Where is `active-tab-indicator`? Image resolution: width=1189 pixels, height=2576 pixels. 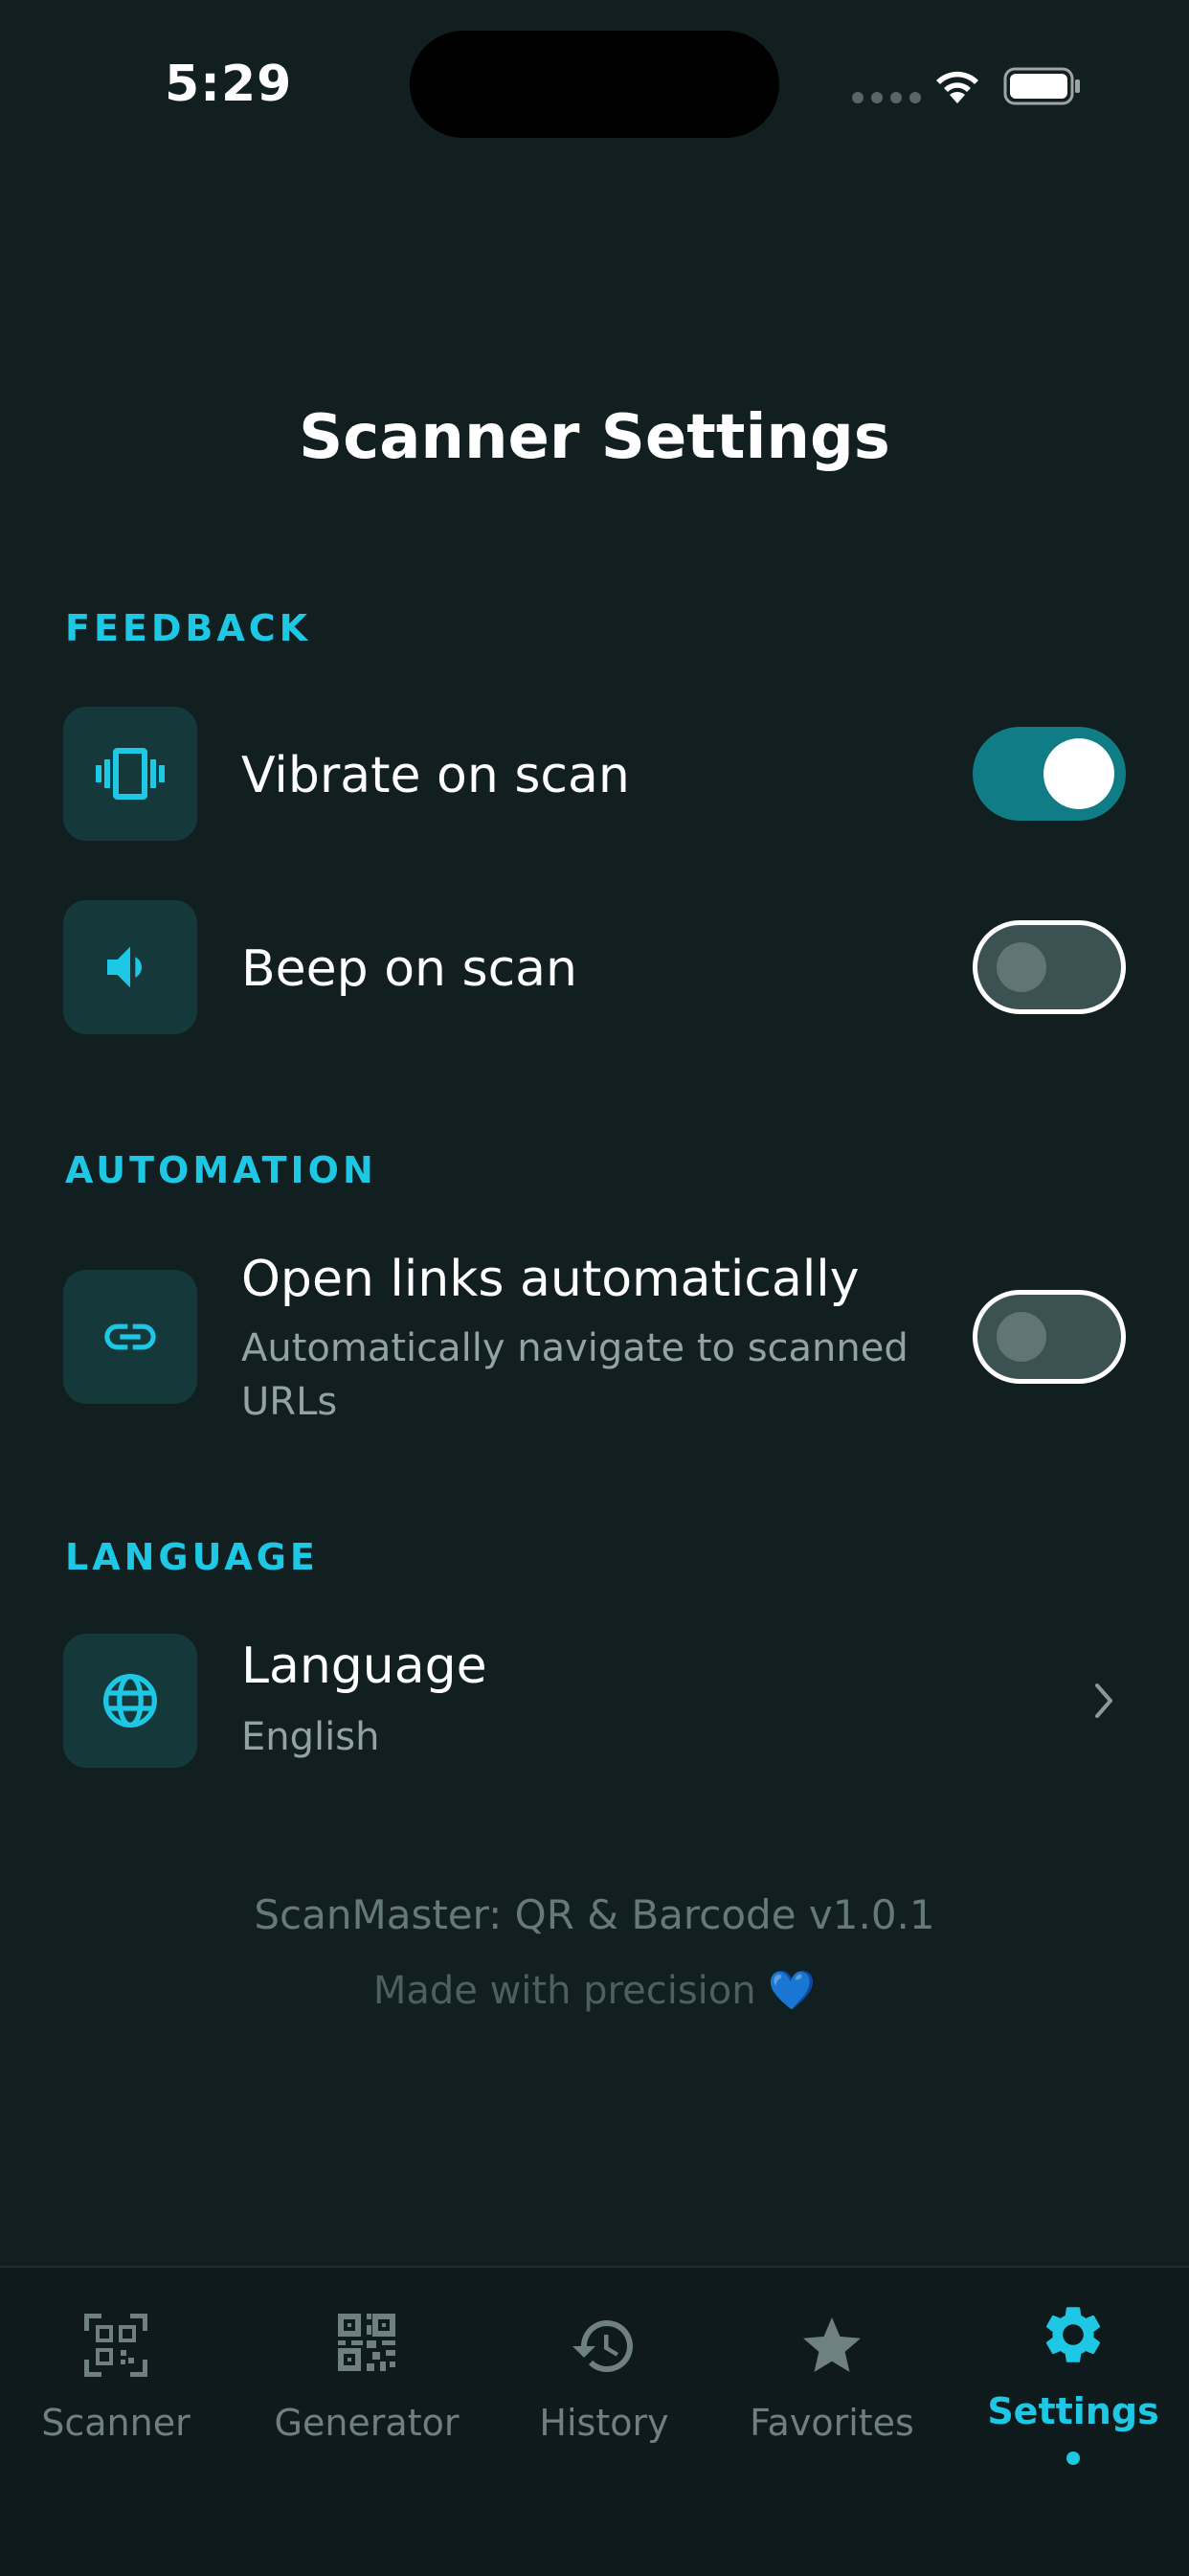 active-tab-indicator is located at coordinates (1073, 2458).